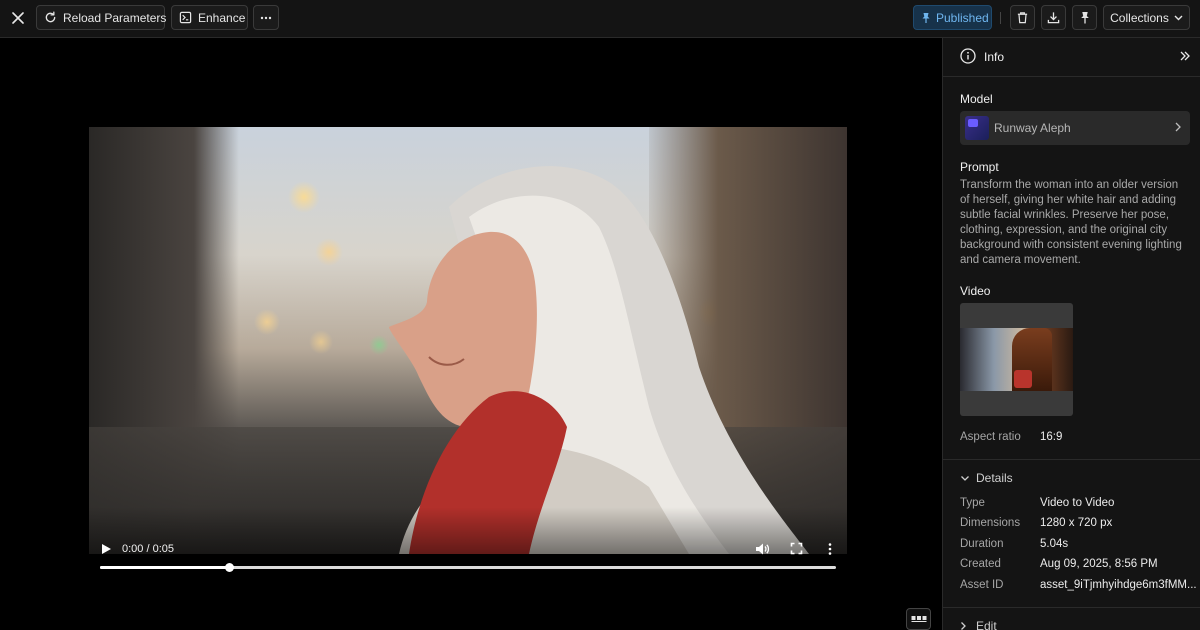 The image size is (1200, 630). Describe the element at coordinates (972, 503) in the screenshot. I see `detail-label: Type` at that location.